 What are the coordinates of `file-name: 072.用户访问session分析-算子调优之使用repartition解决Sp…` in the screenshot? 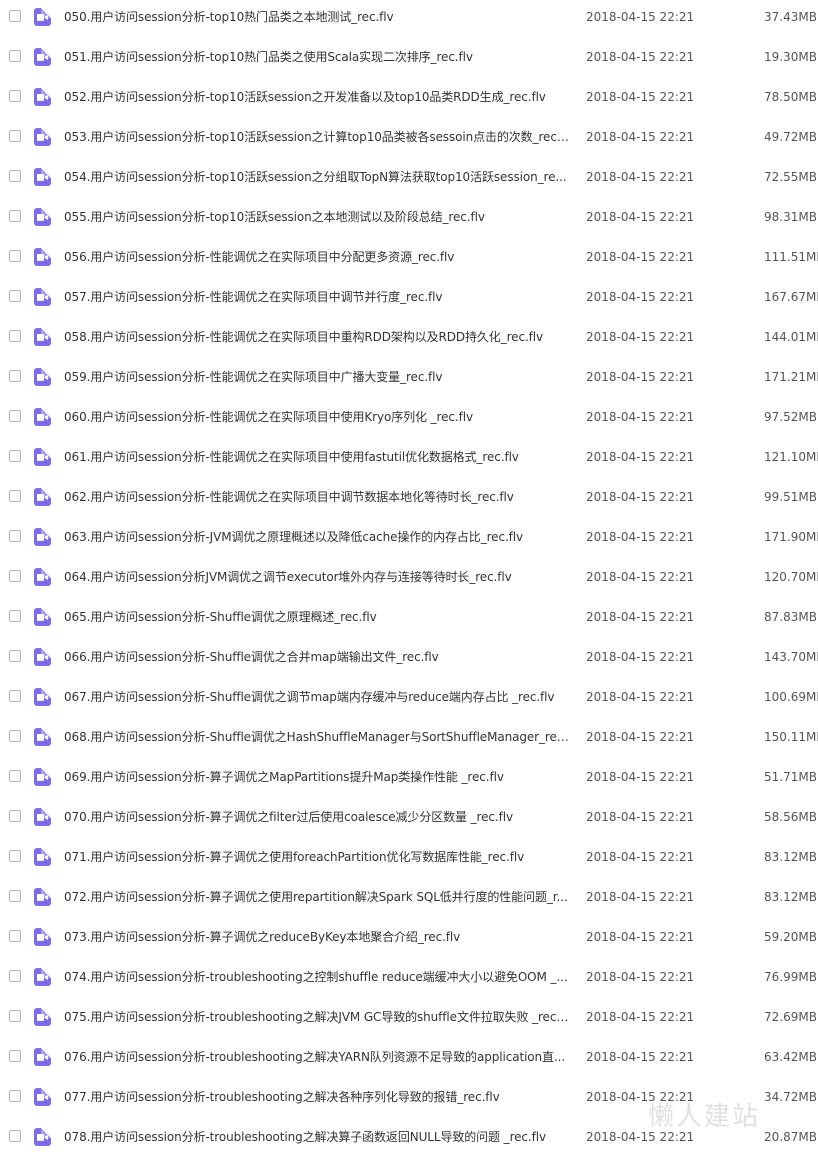 It's located at (317, 897).